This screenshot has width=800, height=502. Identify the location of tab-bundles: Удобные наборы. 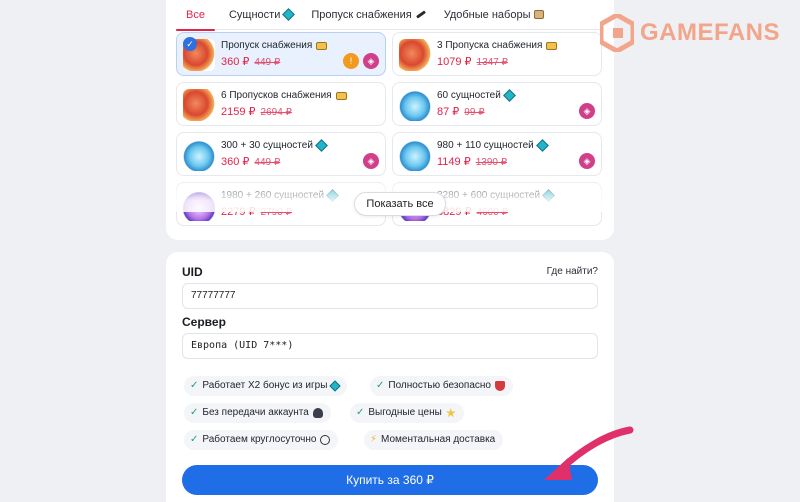
(494, 15).